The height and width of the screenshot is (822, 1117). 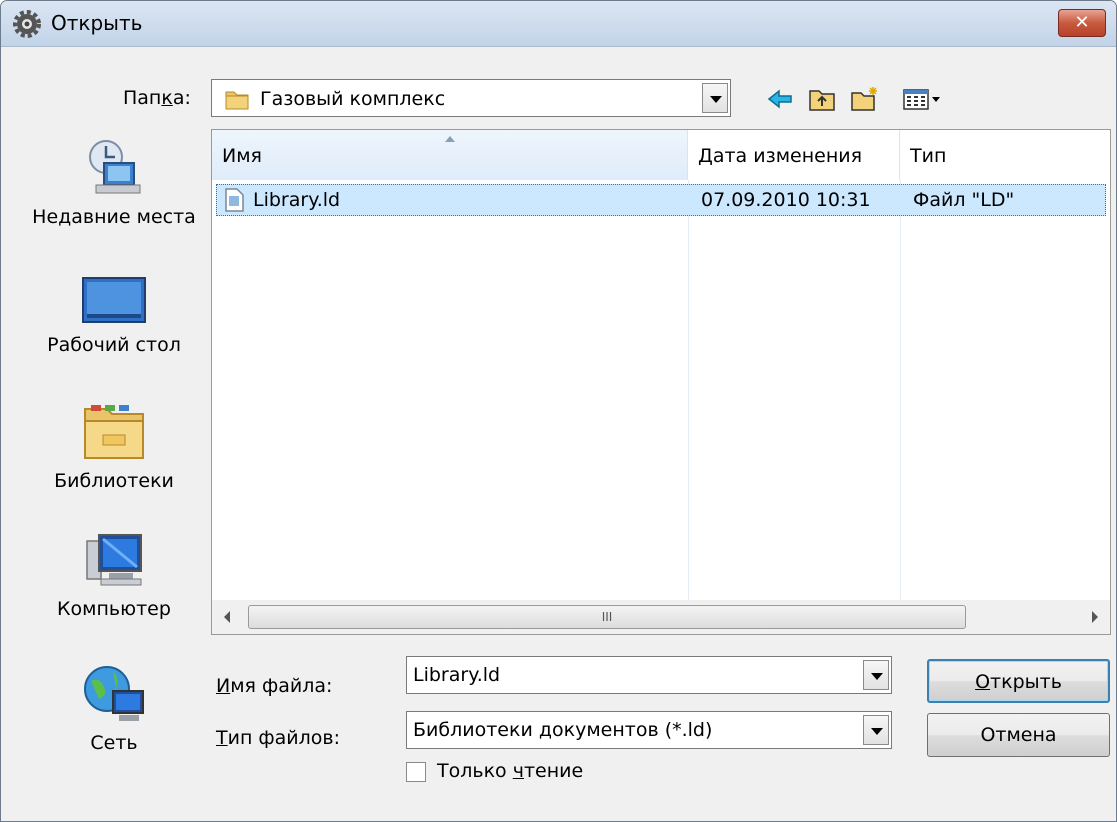 What do you see at coordinates (114, 217) in the screenshot?
I see `place-label: Недавние места` at bounding box center [114, 217].